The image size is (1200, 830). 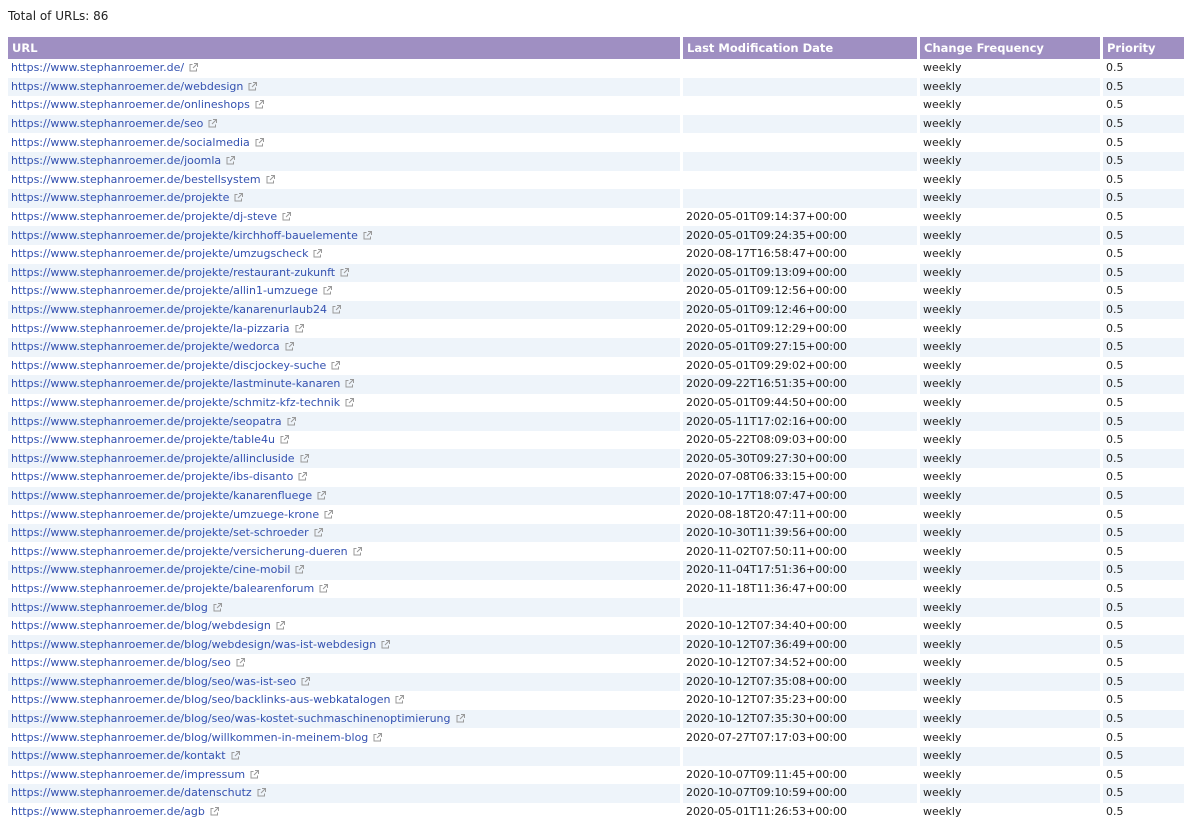 What do you see at coordinates (108, 811) in the screenshot?
I see `url-link: https://www.stephanroemer.de/agb` at bounding box center [108, 811].